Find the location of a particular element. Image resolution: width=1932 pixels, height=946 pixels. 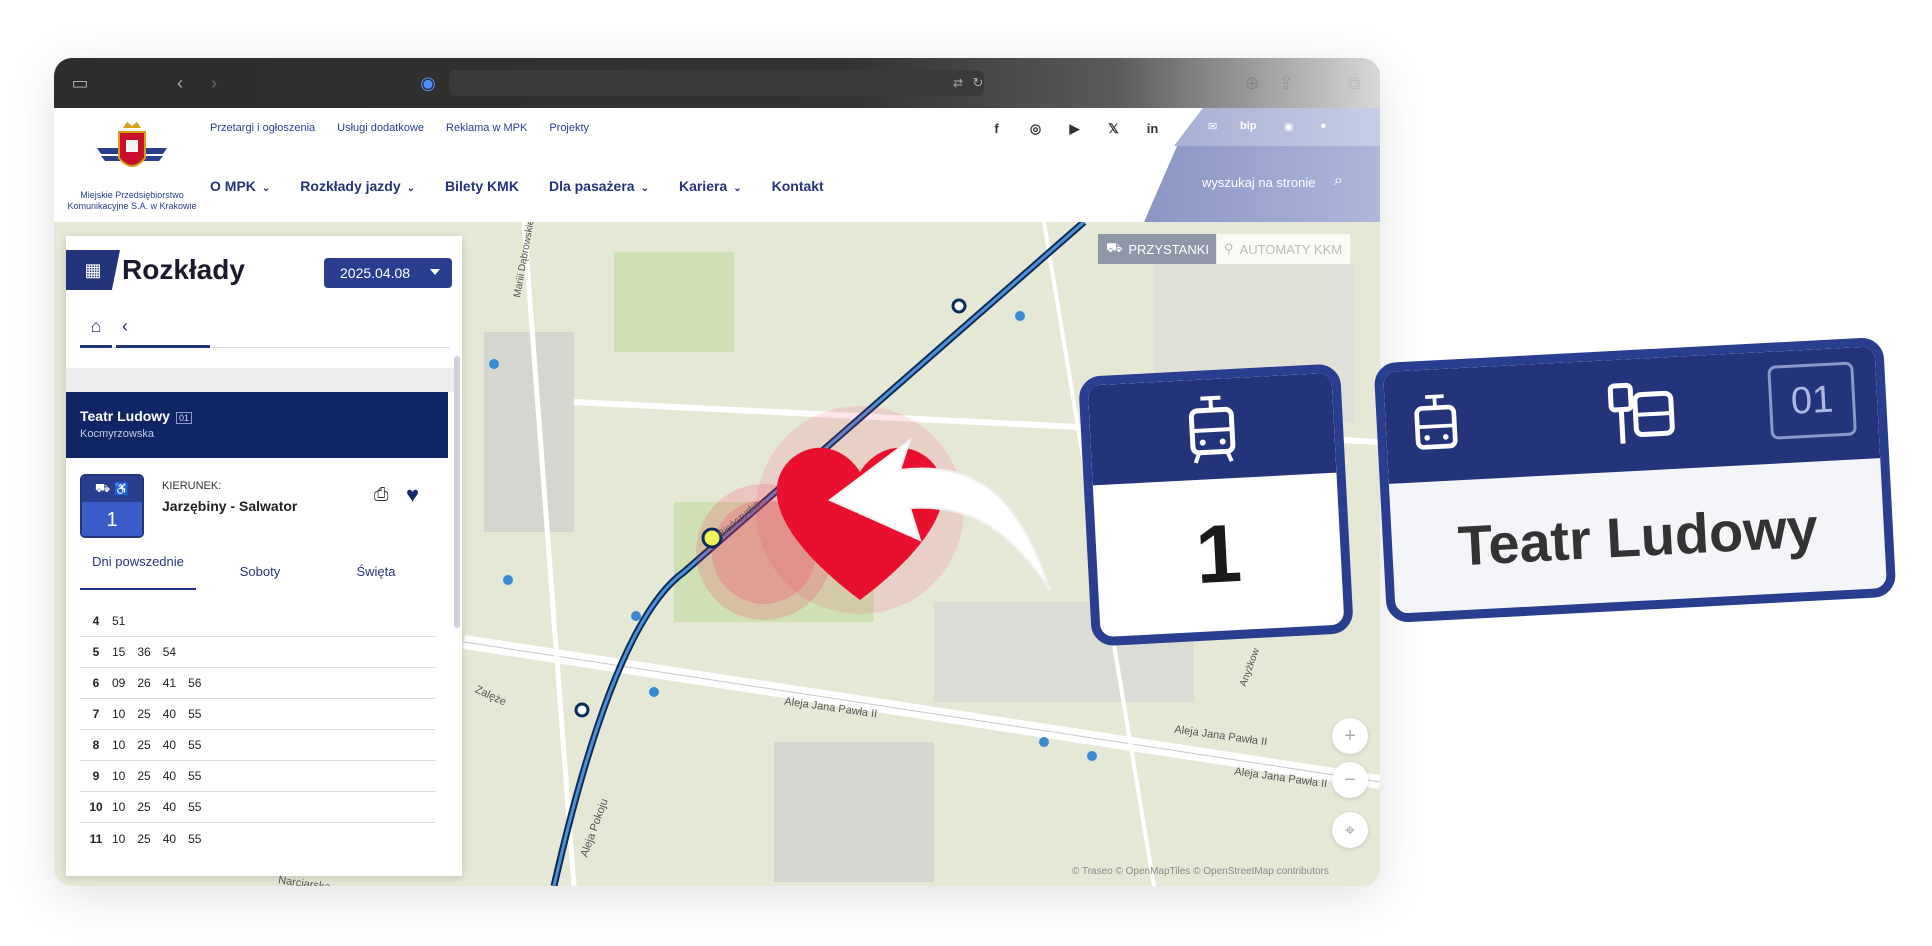

back-arrow-icon: ‹ is located at coordinates (163, 328).